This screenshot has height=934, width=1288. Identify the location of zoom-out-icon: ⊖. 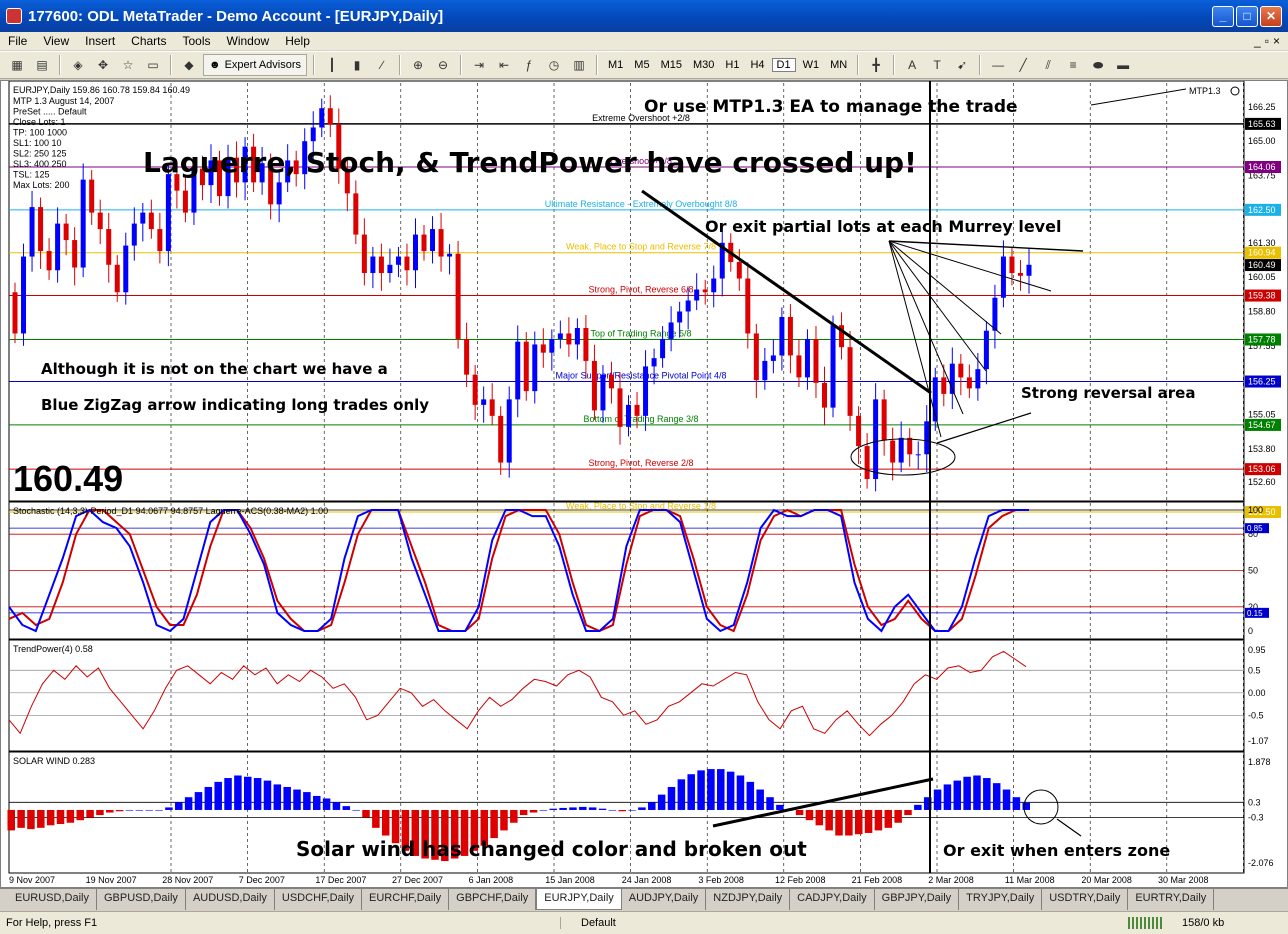
(443, 65).